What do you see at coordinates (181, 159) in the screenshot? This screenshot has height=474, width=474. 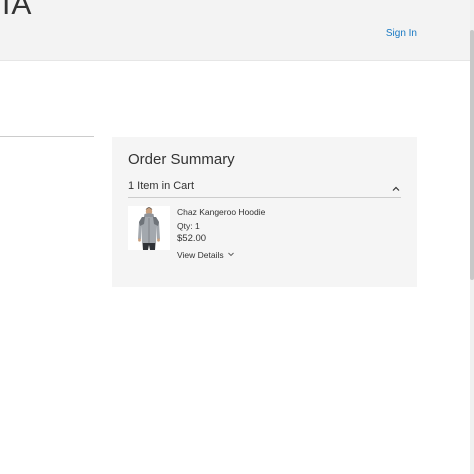 I see `order-summary-title: Order Summary` at bounding box center [181, 159].